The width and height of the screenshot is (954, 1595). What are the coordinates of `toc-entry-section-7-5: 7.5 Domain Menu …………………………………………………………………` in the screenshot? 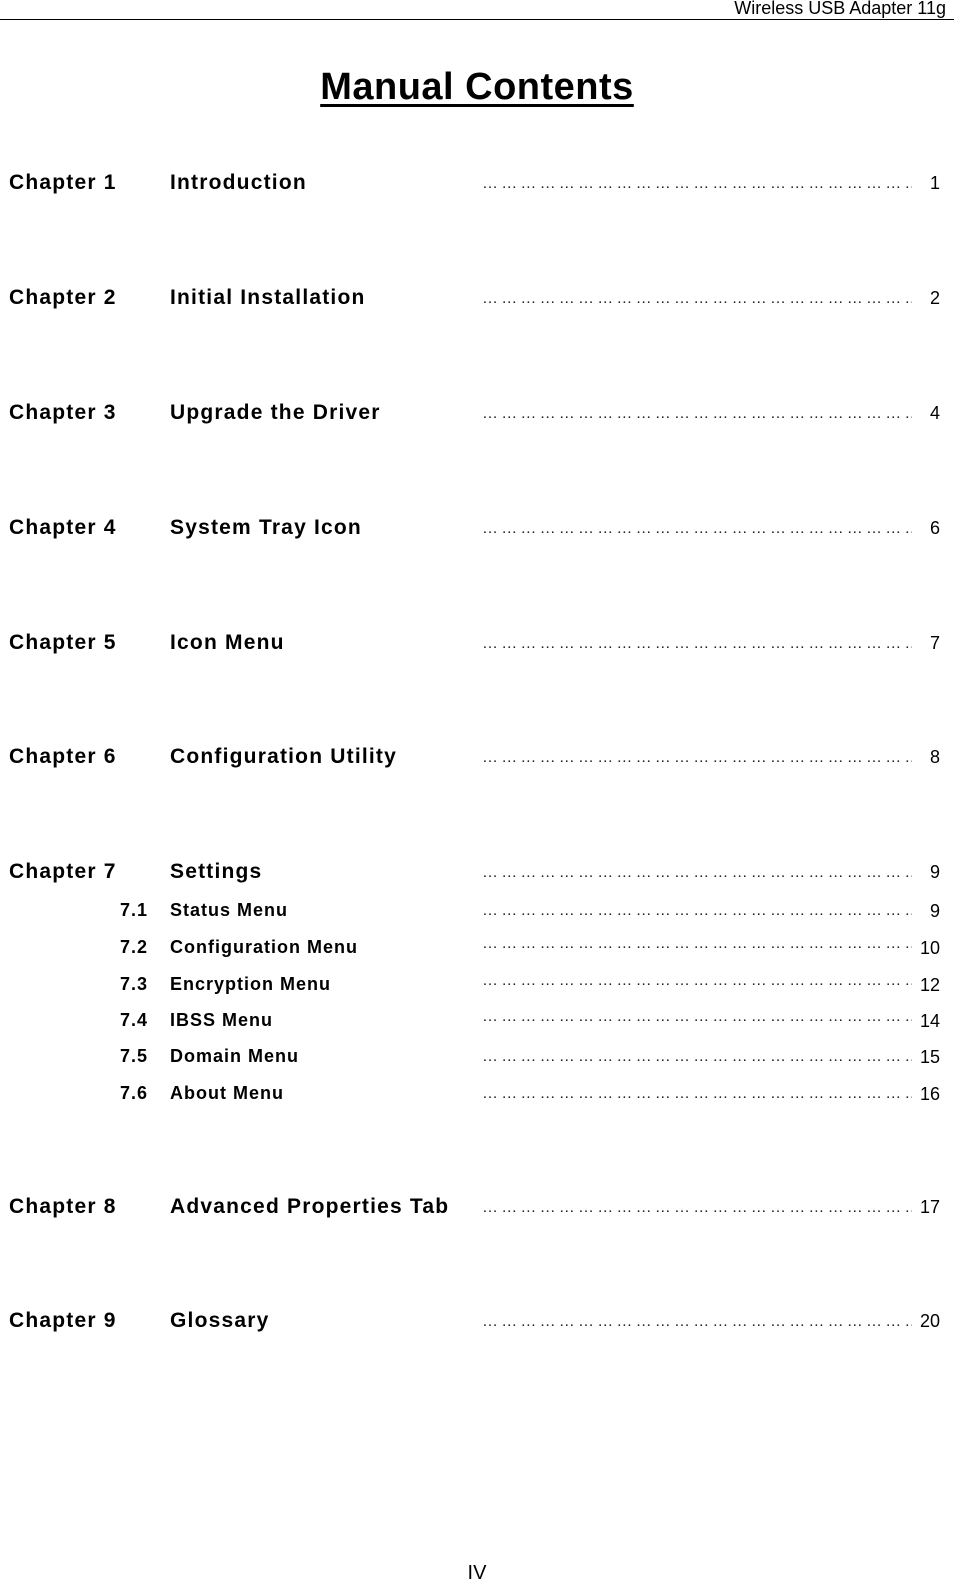 It's located at (477, 1061).